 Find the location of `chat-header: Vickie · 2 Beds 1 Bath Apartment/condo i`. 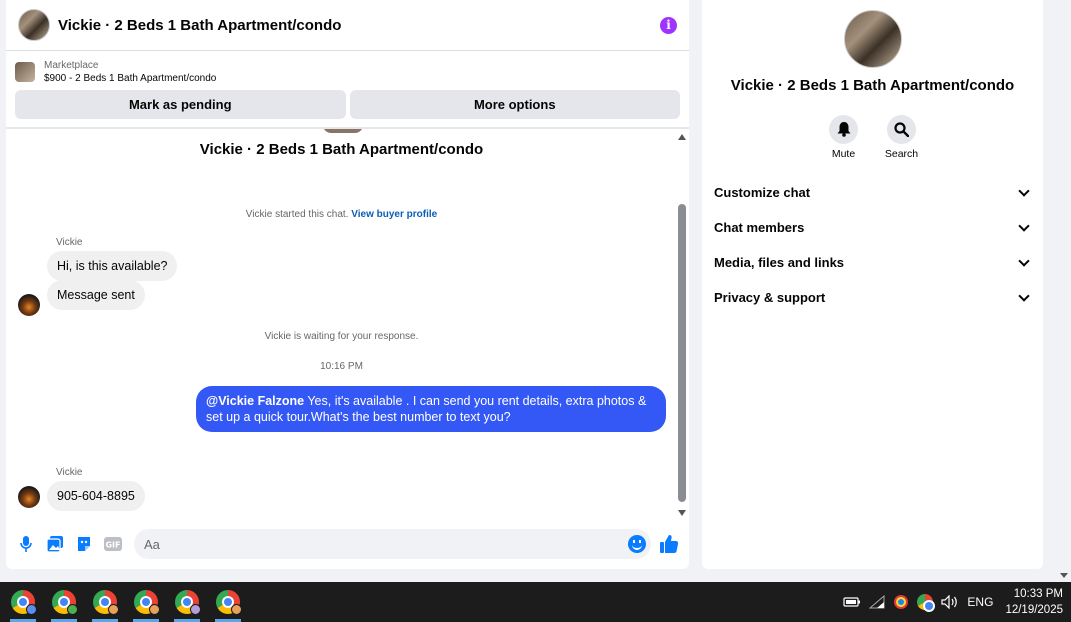

chat-header: Vickie · 2 Beds 1 Bath Apartment/condo i is located at coordinates (347, 25).